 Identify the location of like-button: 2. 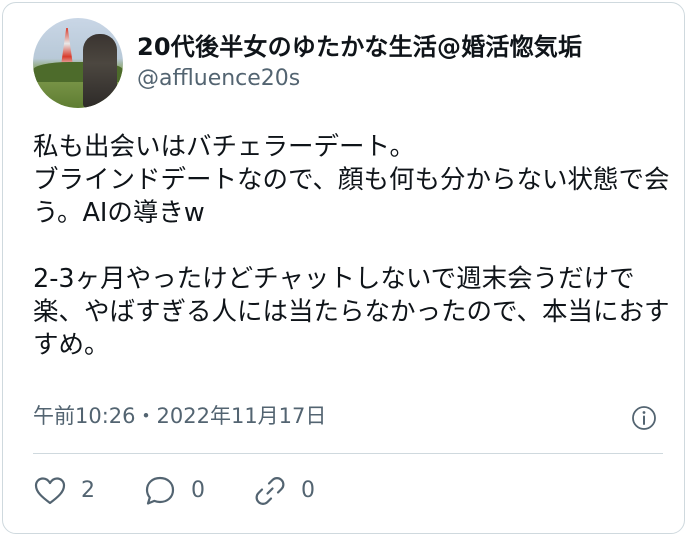
(64, 491).